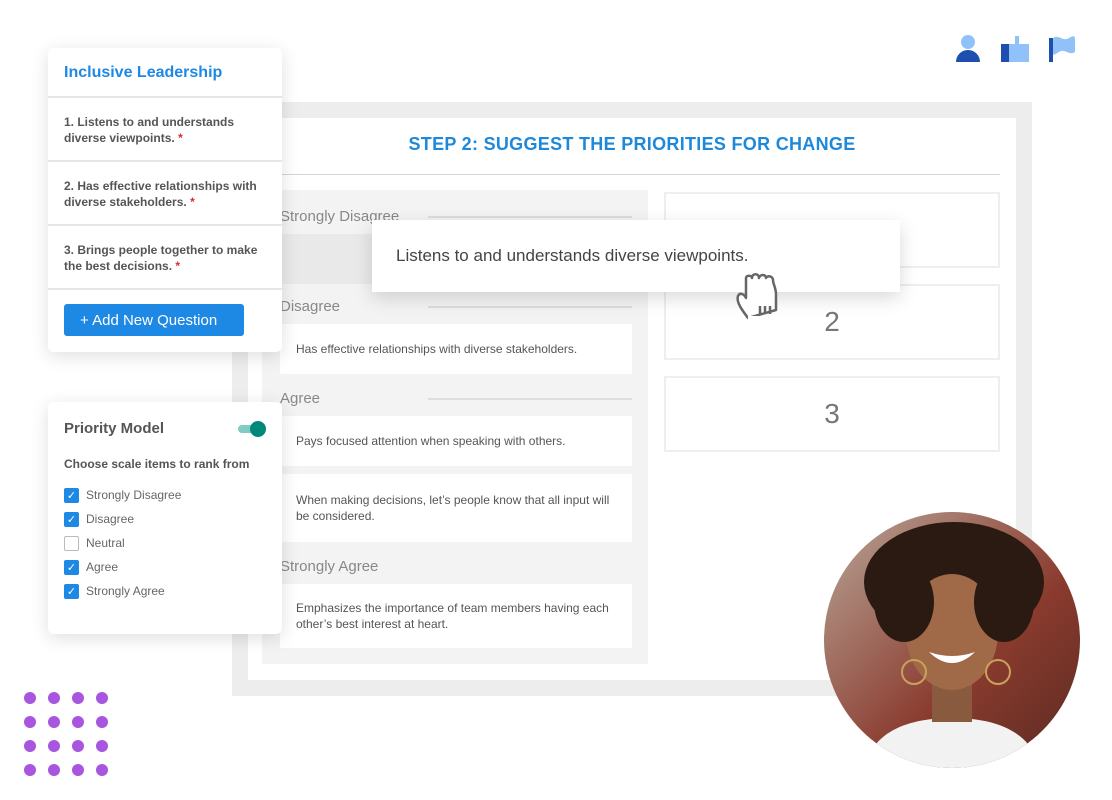  Describe the element at coordinates (310, 306) in the screenshot. I see `category-disagree: Disagree` at that location.